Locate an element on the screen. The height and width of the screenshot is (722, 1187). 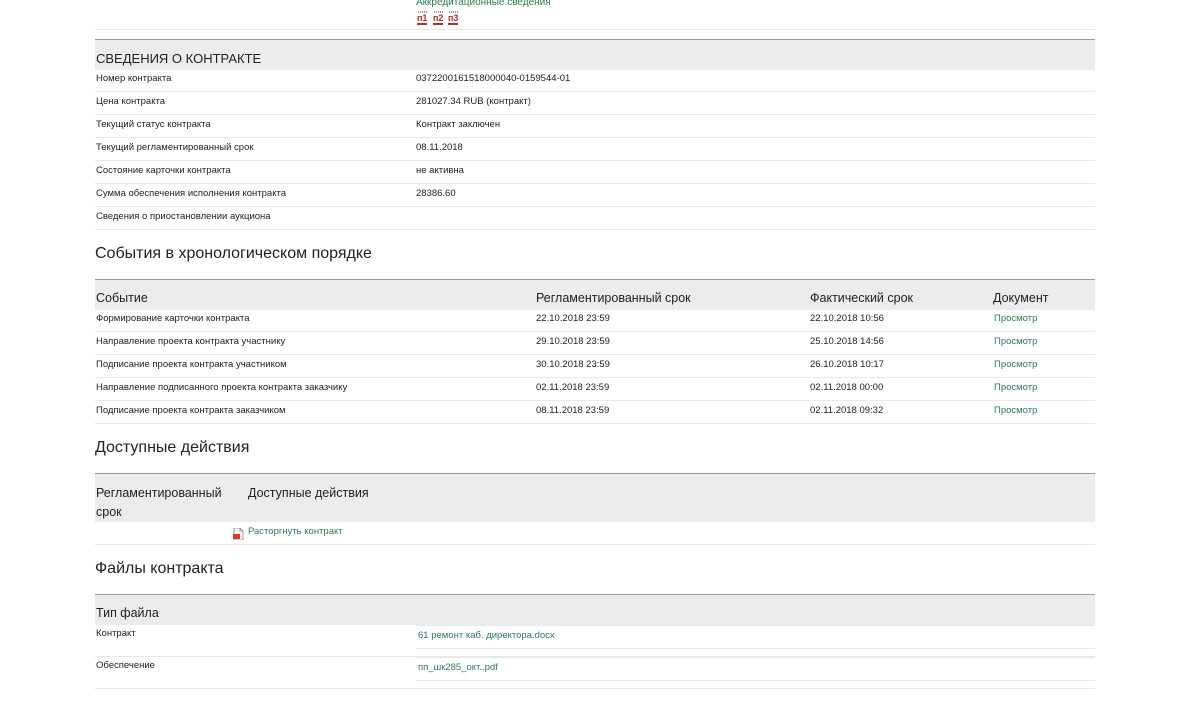
files-title: Файлы контракта is located at coordinates (159, 568).